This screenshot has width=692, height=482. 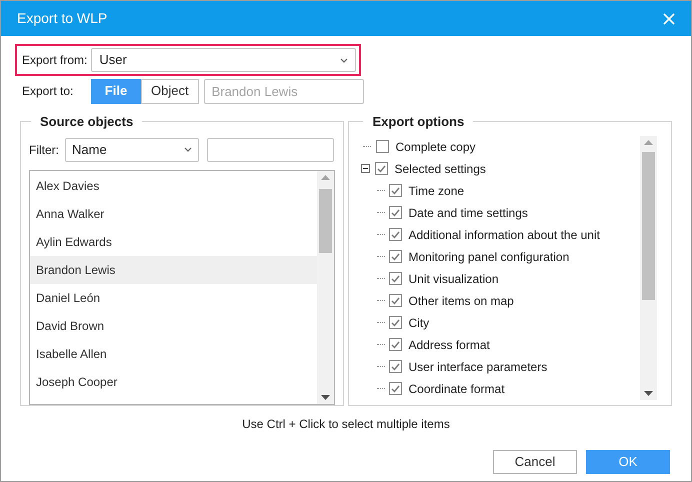 What do you see at coordinates (669, 18) in the screenshot?
I see `close-icon` at bounding box center [669, 18].